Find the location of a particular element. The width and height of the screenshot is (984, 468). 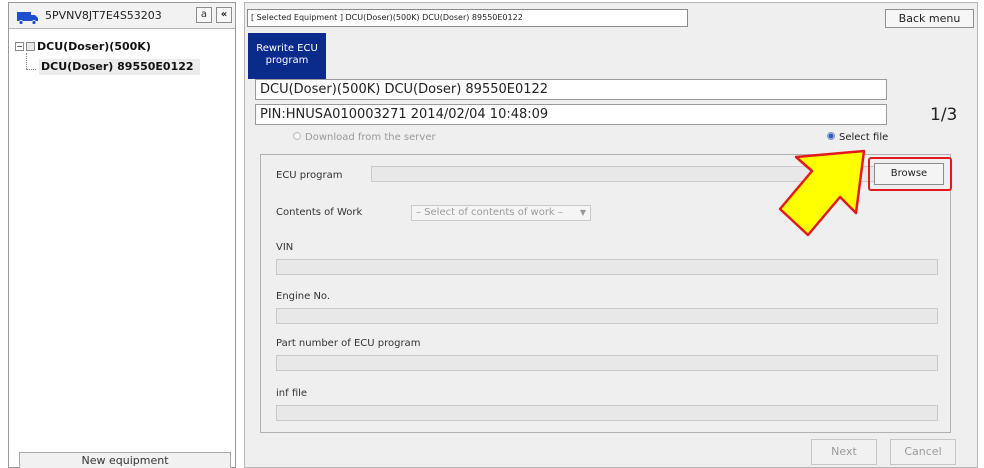

next-button: Next is located at coordinates (844, 452).